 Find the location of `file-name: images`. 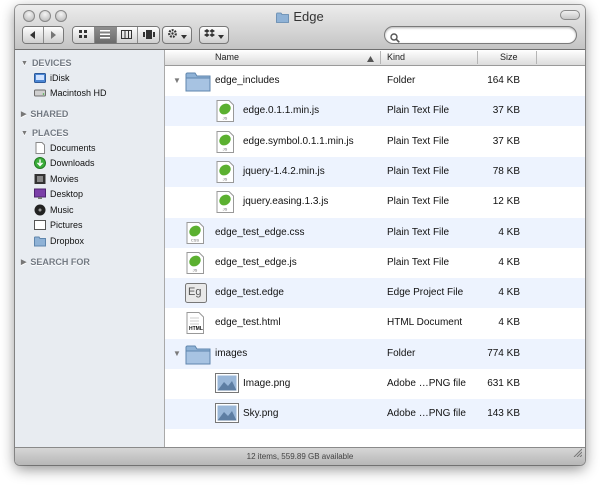

file-name: images is located at coordinates (231, 353).